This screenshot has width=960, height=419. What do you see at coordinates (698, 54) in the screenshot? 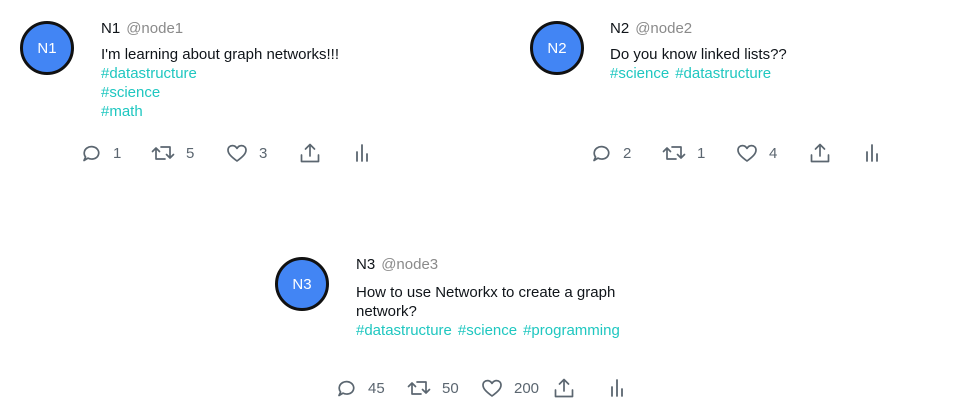
I see `post-text: Do you know linked lists??` at bounding box center [698, 54].